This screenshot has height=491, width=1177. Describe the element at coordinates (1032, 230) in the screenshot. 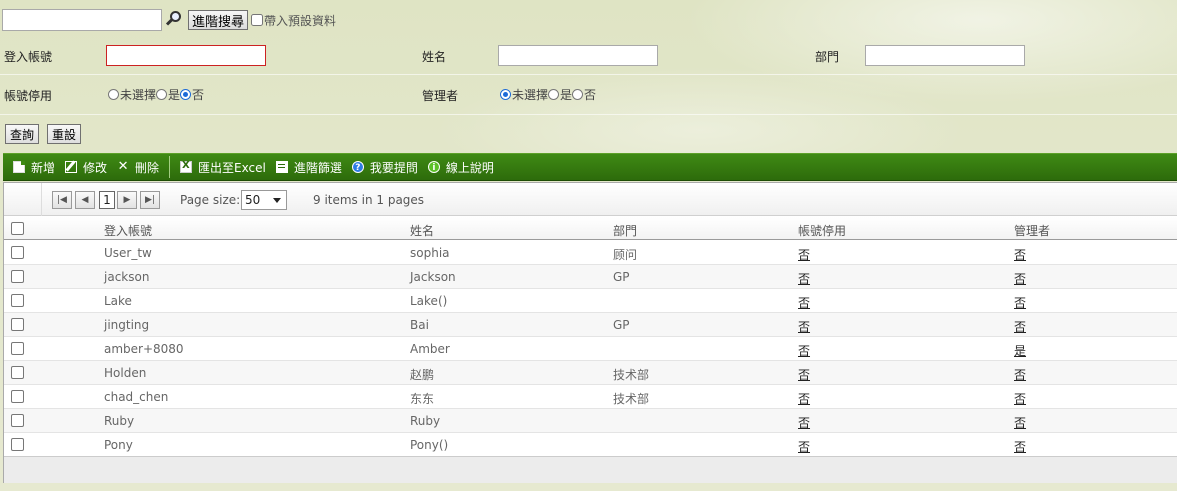

I see `column-header-admin: 管理者` at that location.